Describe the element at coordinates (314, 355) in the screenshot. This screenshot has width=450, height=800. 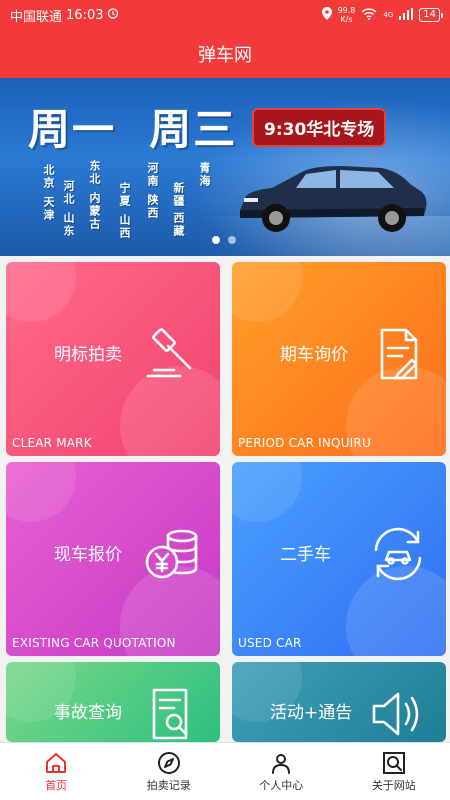
I see `card-label: 期车询价` at that location.